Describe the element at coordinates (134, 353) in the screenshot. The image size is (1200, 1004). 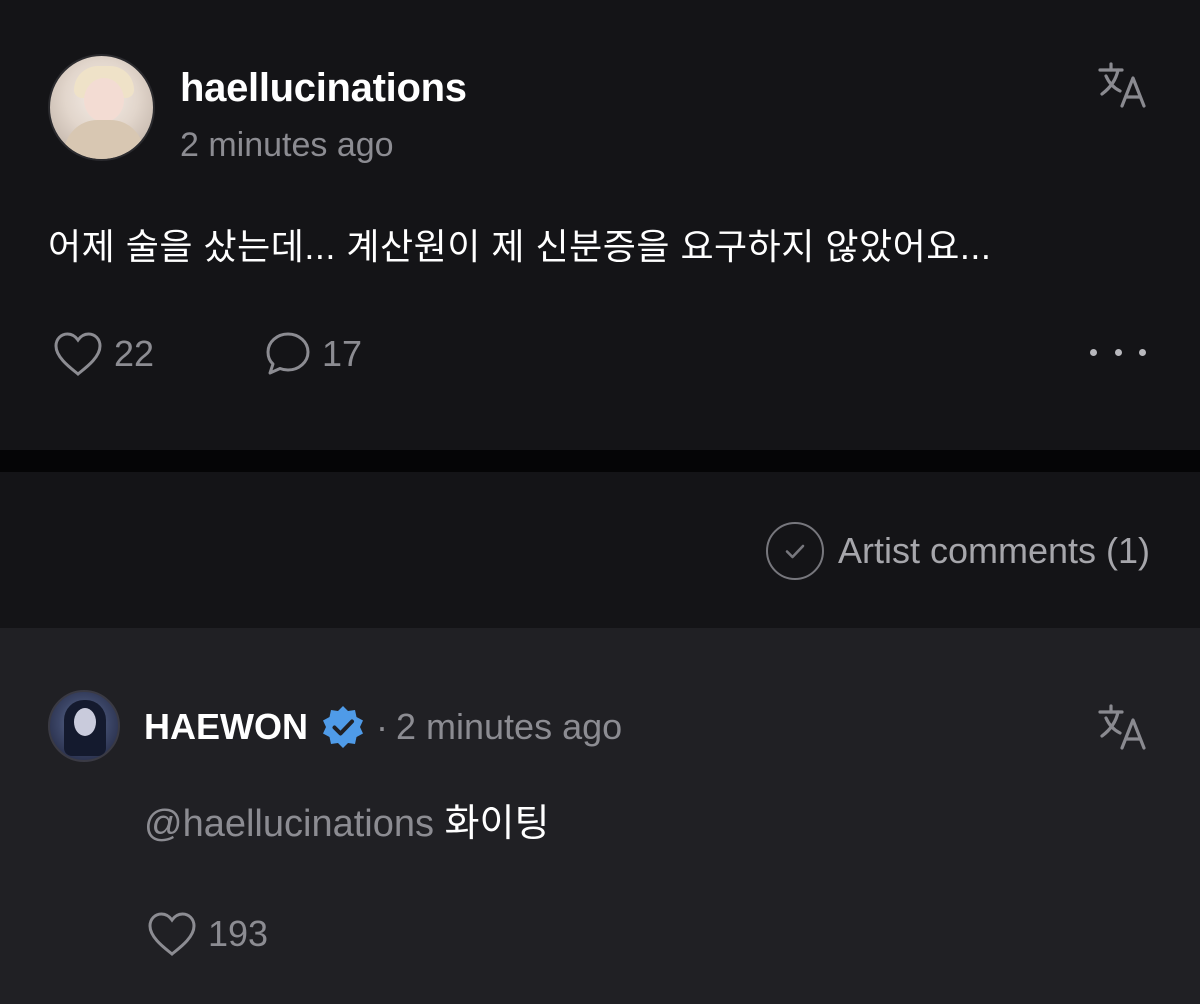
I see `post-like-count: 22` at that location.